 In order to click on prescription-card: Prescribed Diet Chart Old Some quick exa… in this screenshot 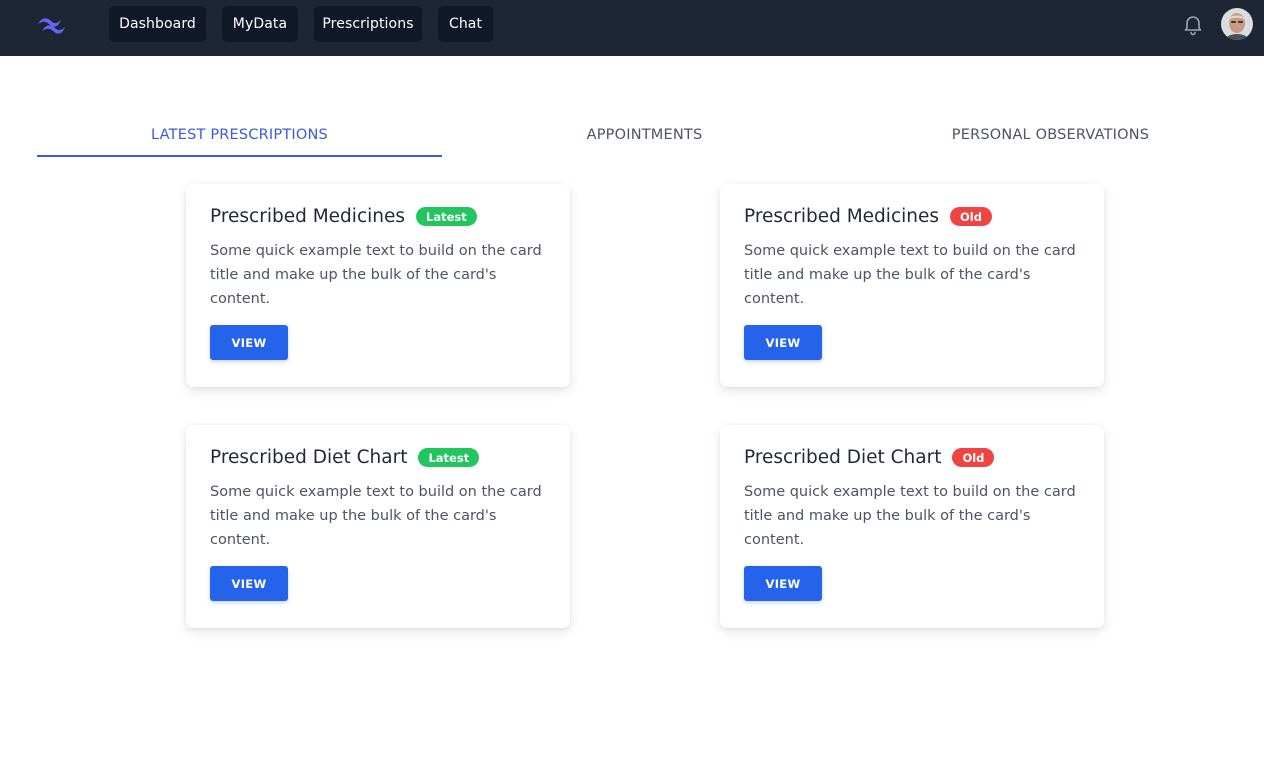, I will do `click(912, 526)`.